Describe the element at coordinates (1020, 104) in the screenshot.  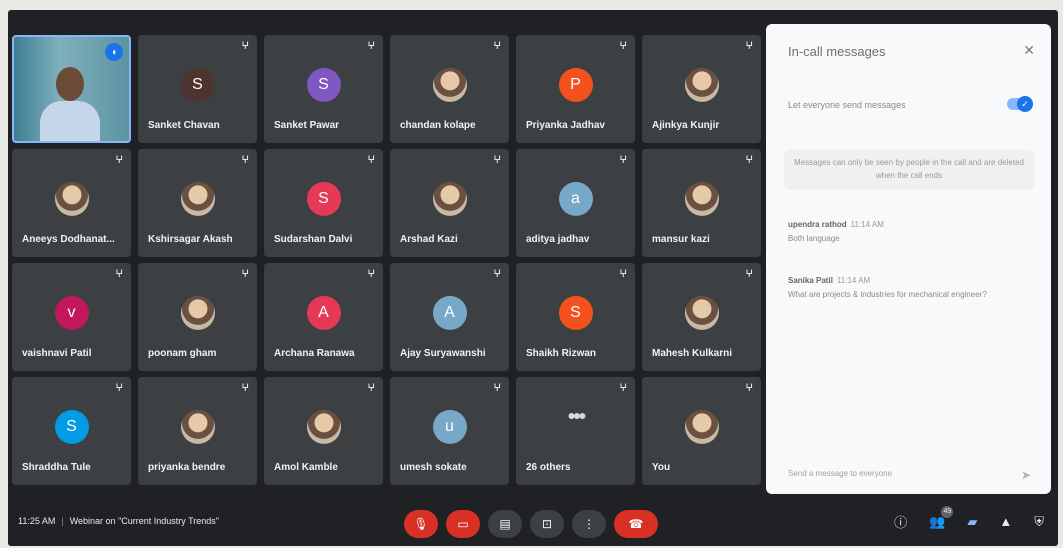
I see `send-messages-toggle: ✓` at that location.